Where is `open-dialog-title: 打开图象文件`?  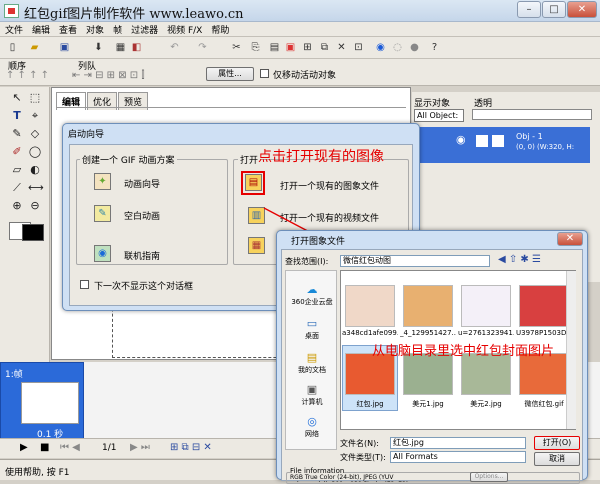
open-dialog-title: 打开图象文件 is located at coordinates (318, 242).